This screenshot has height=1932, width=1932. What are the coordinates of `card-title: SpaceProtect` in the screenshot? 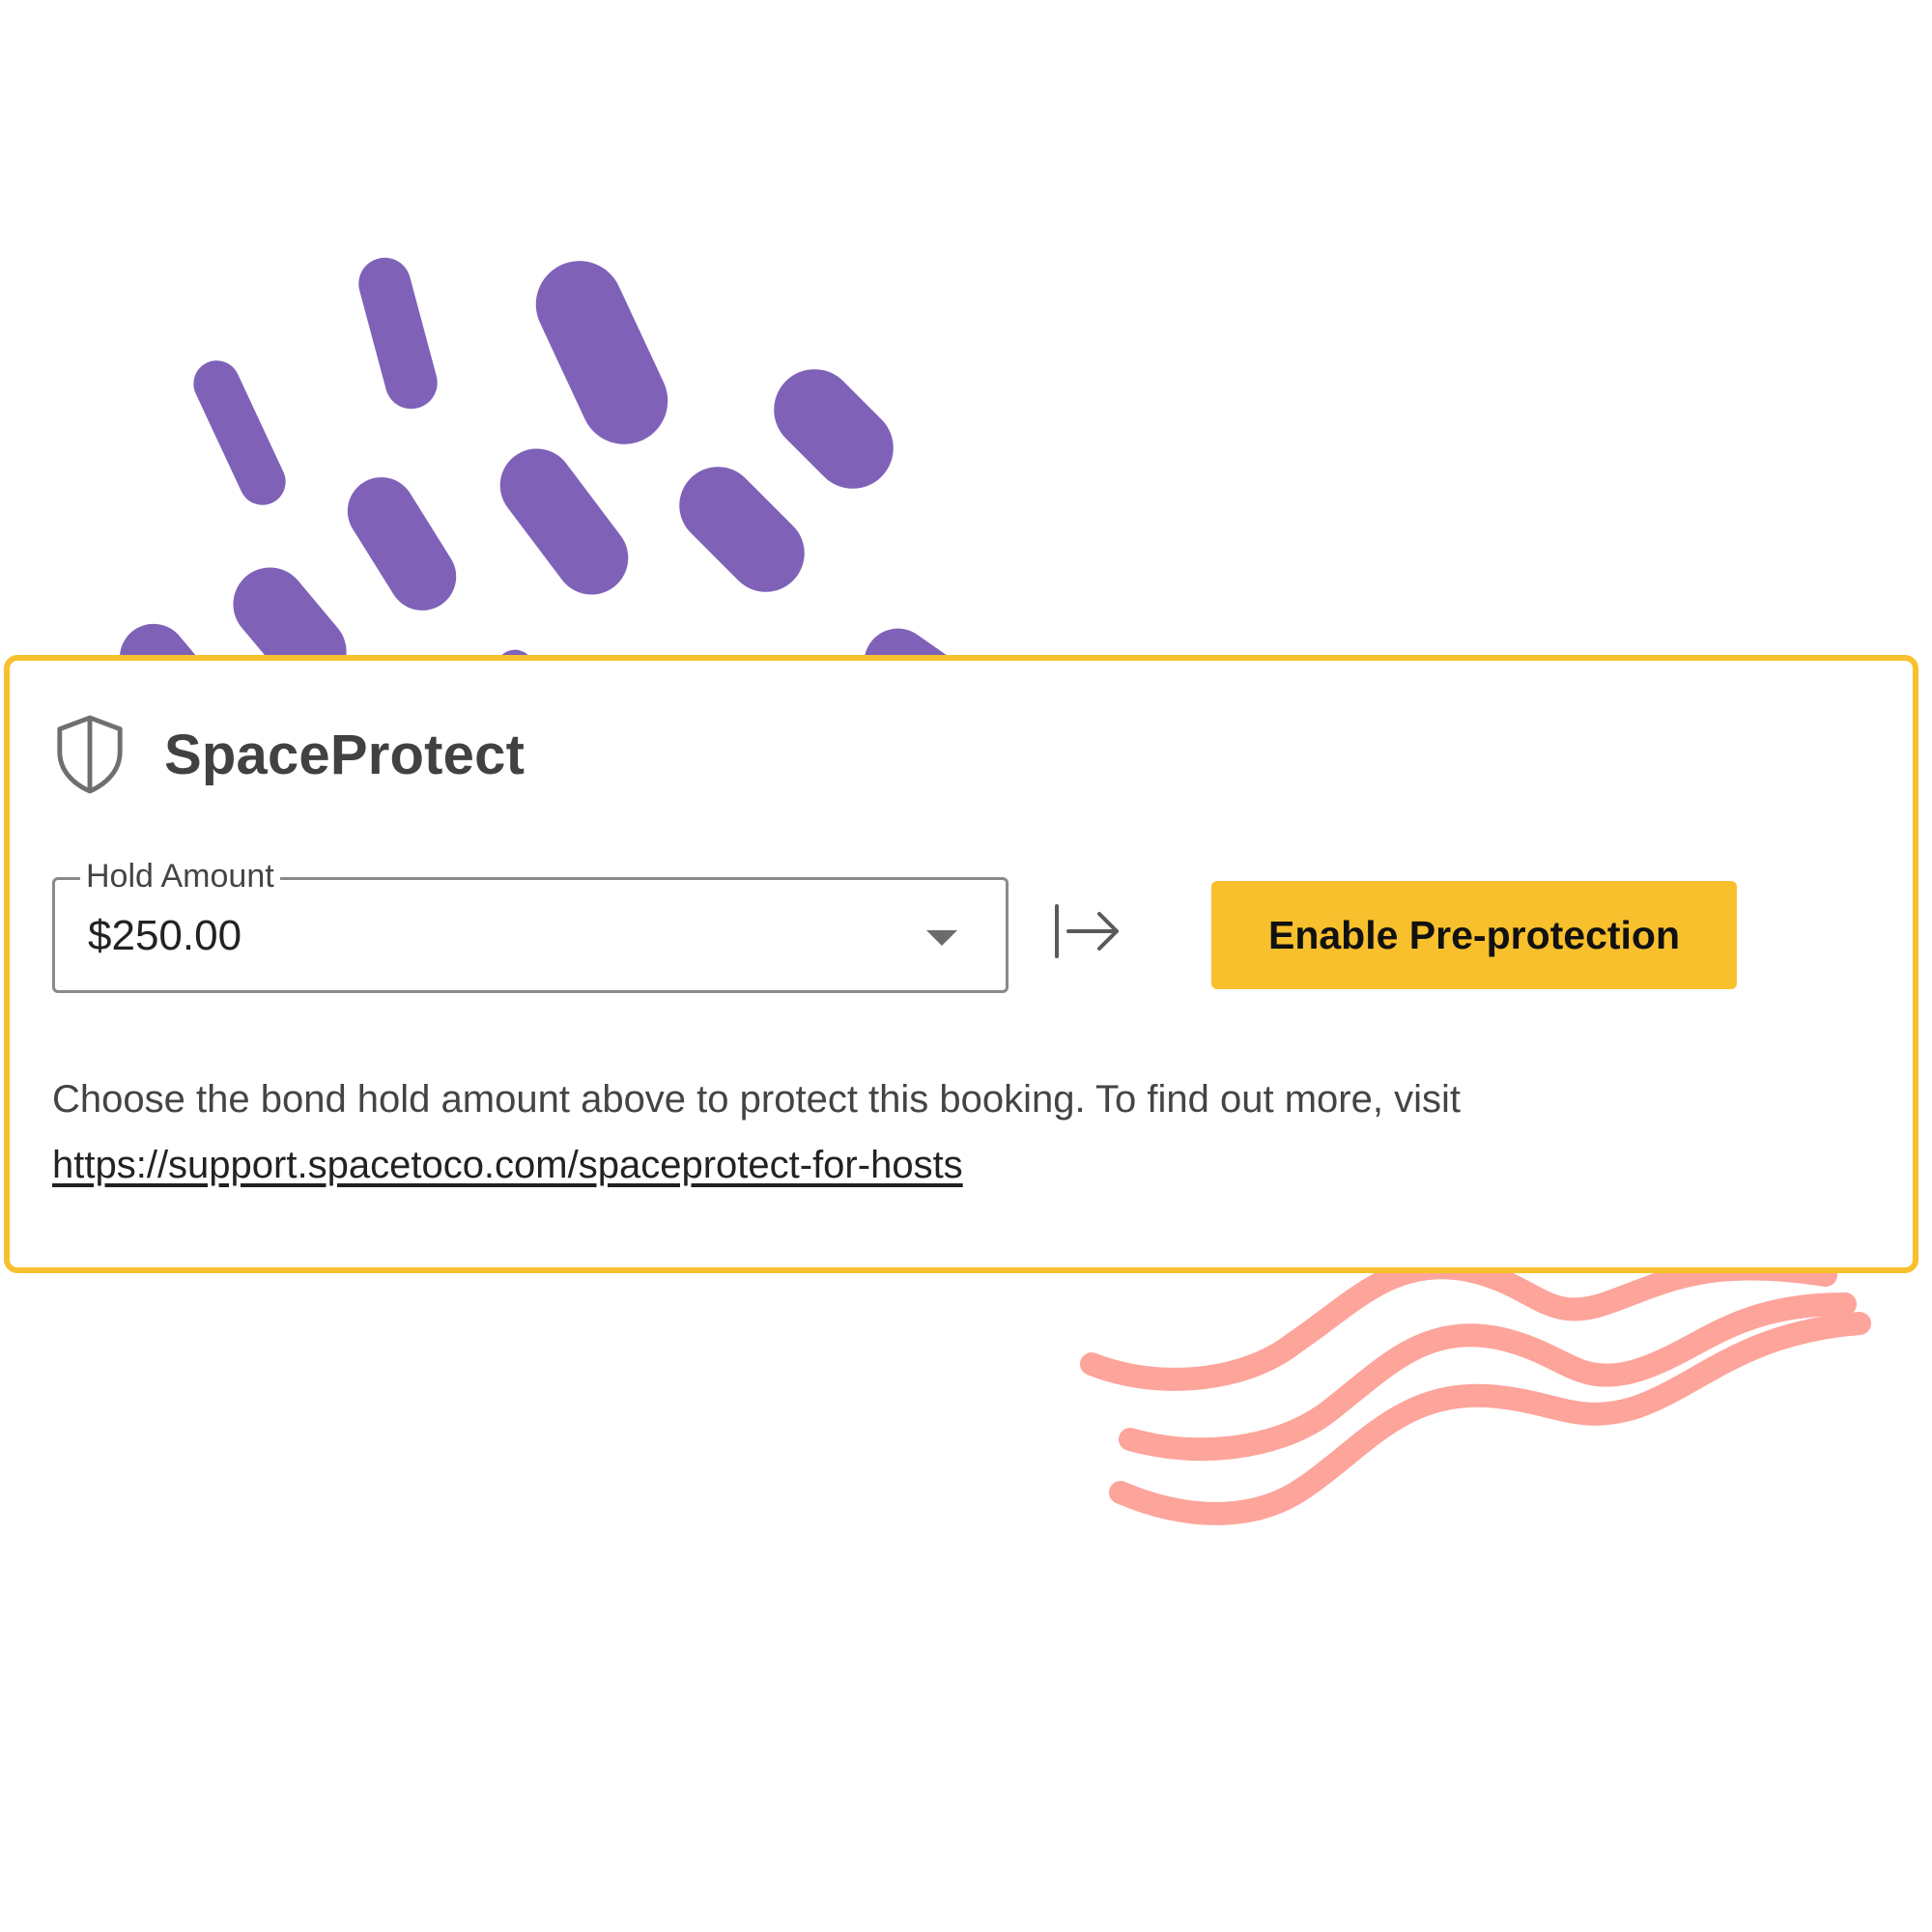 It's located at (345, 754).